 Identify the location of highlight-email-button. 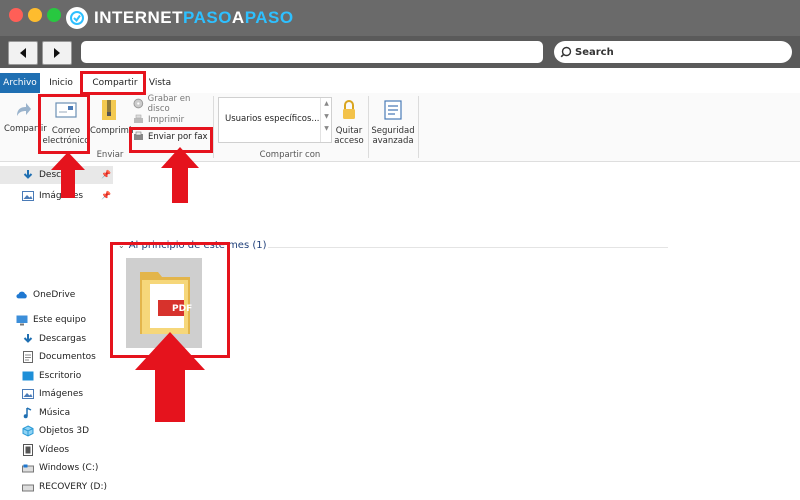
(64, 124).